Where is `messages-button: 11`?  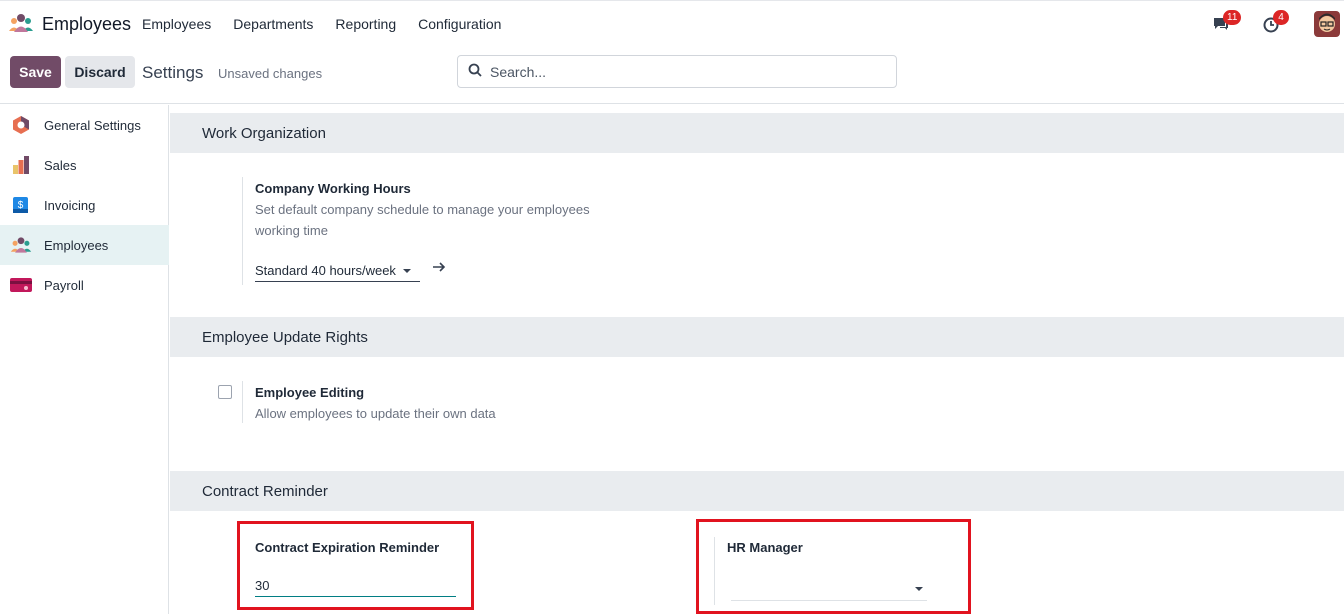 messages-button: 11 is located at coordinates (1227, 23).